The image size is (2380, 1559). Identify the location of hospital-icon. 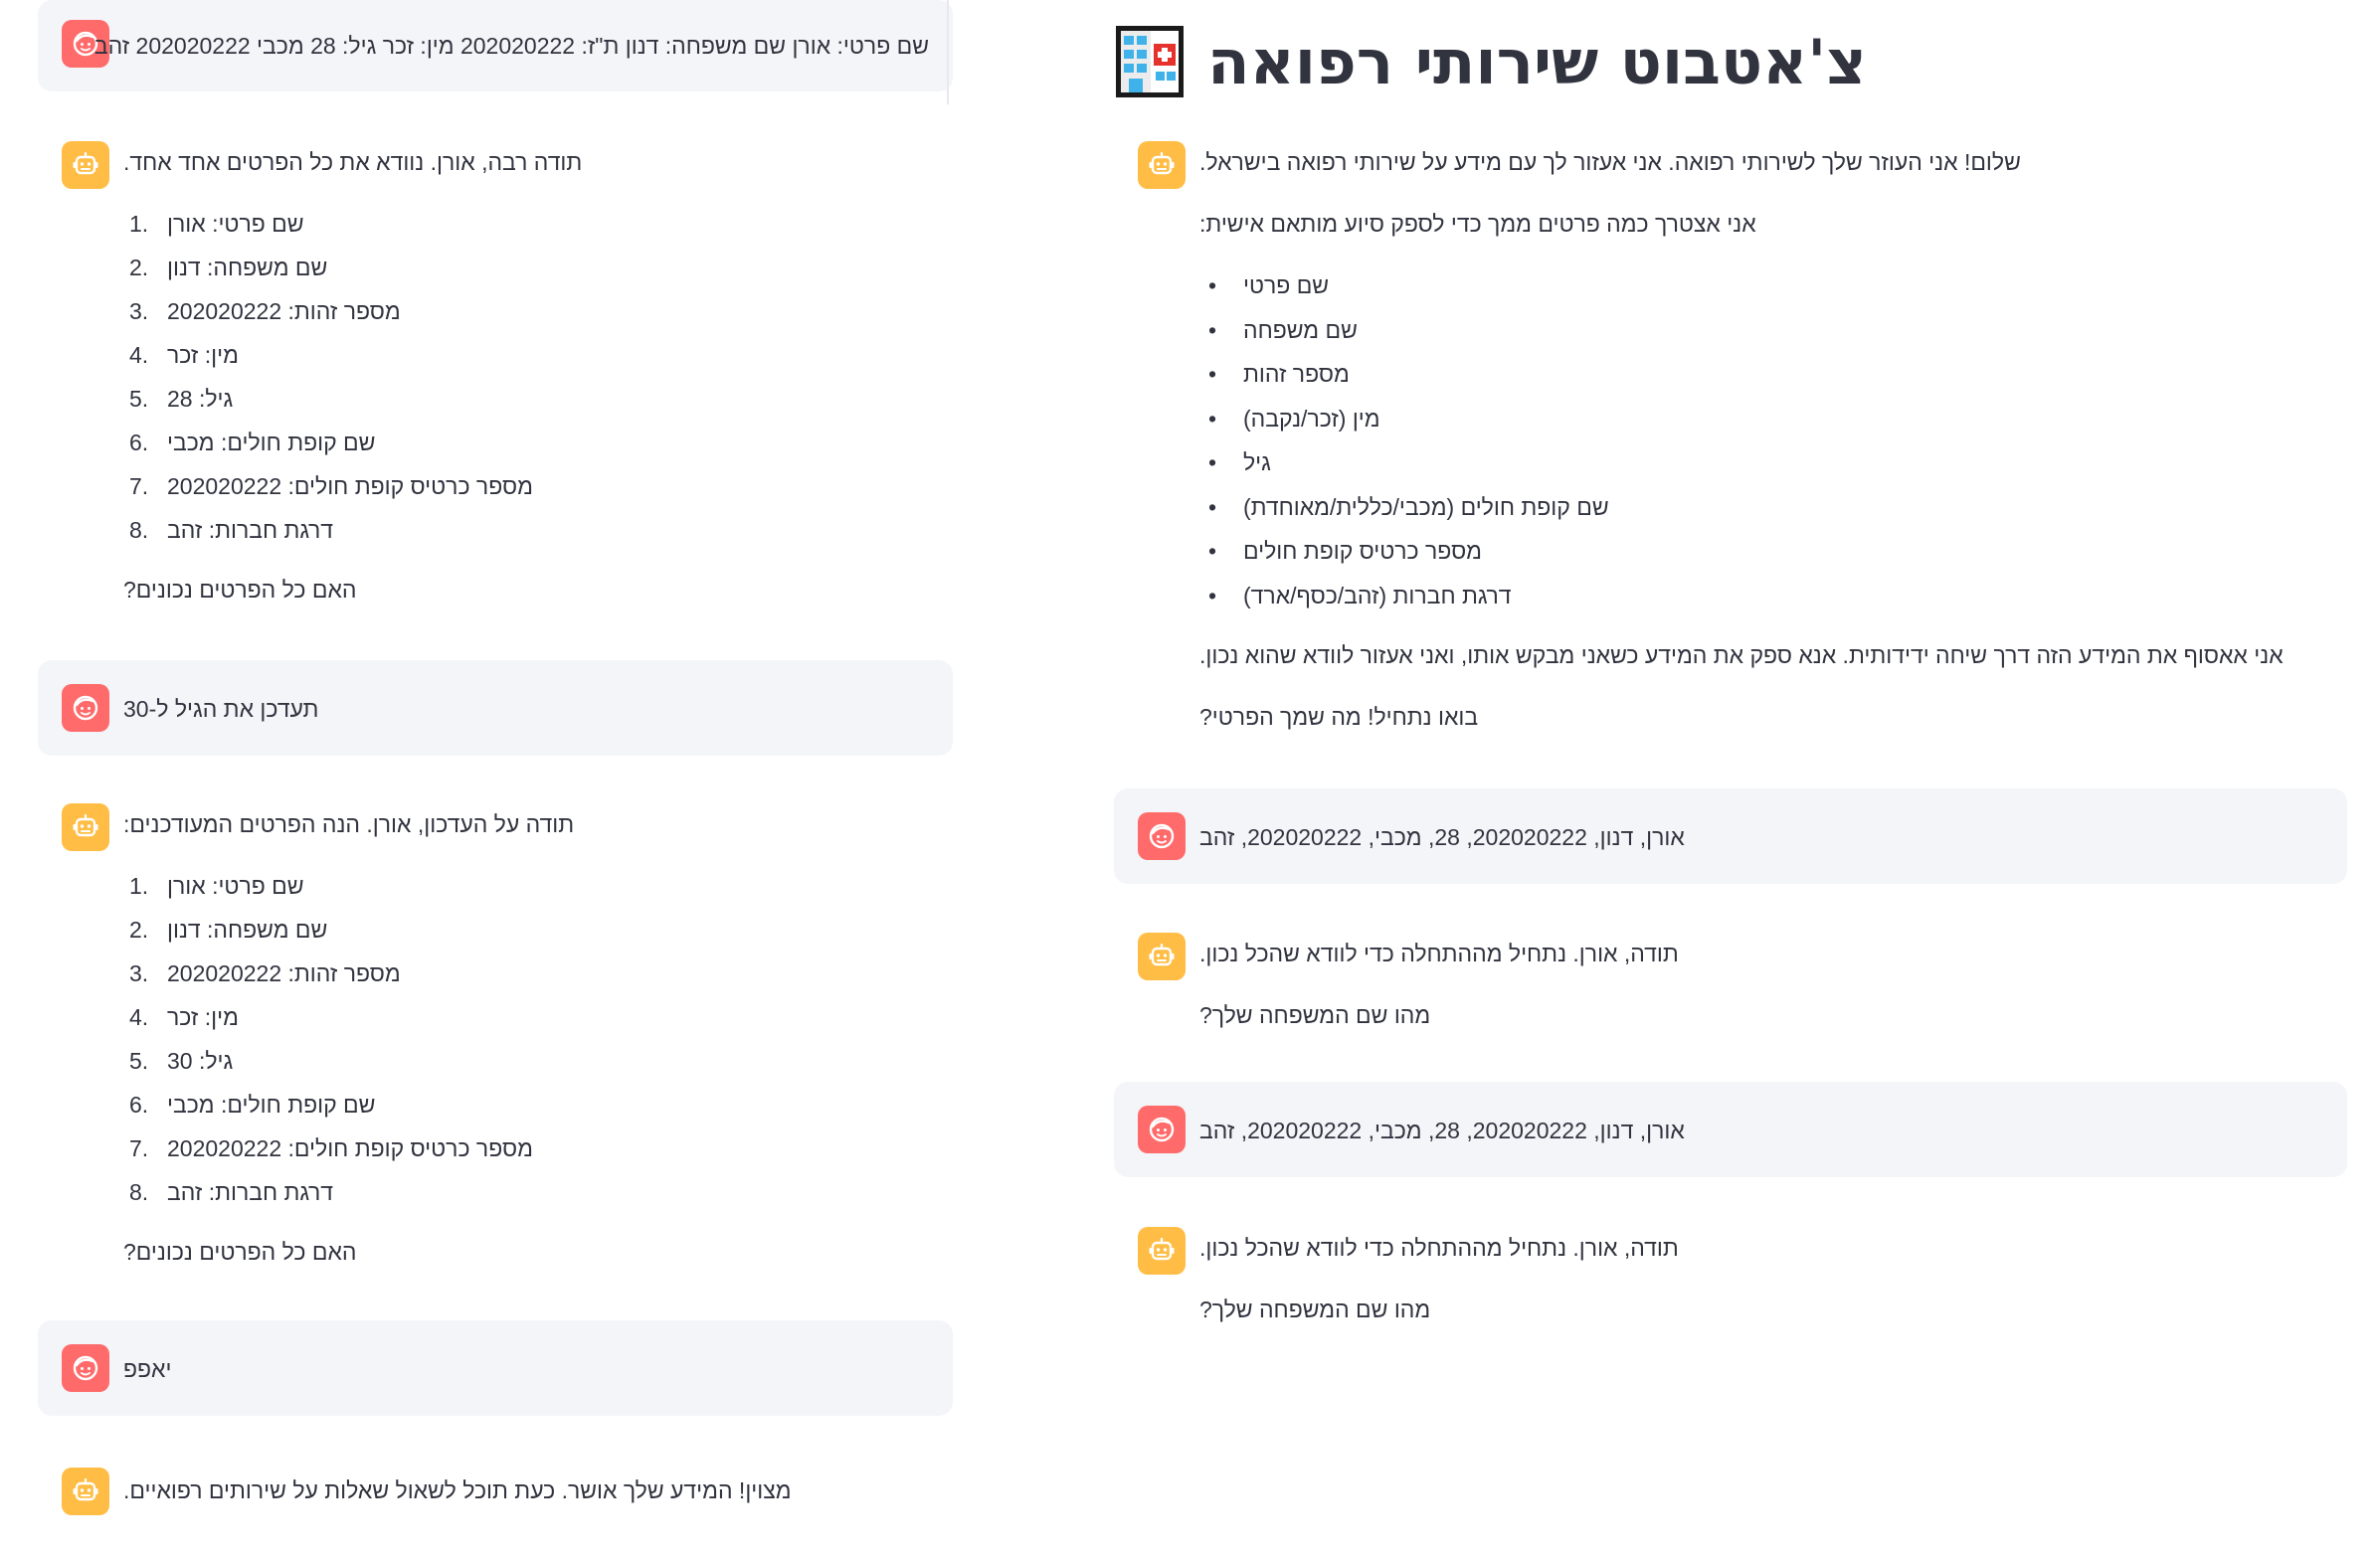
(1150, 61).